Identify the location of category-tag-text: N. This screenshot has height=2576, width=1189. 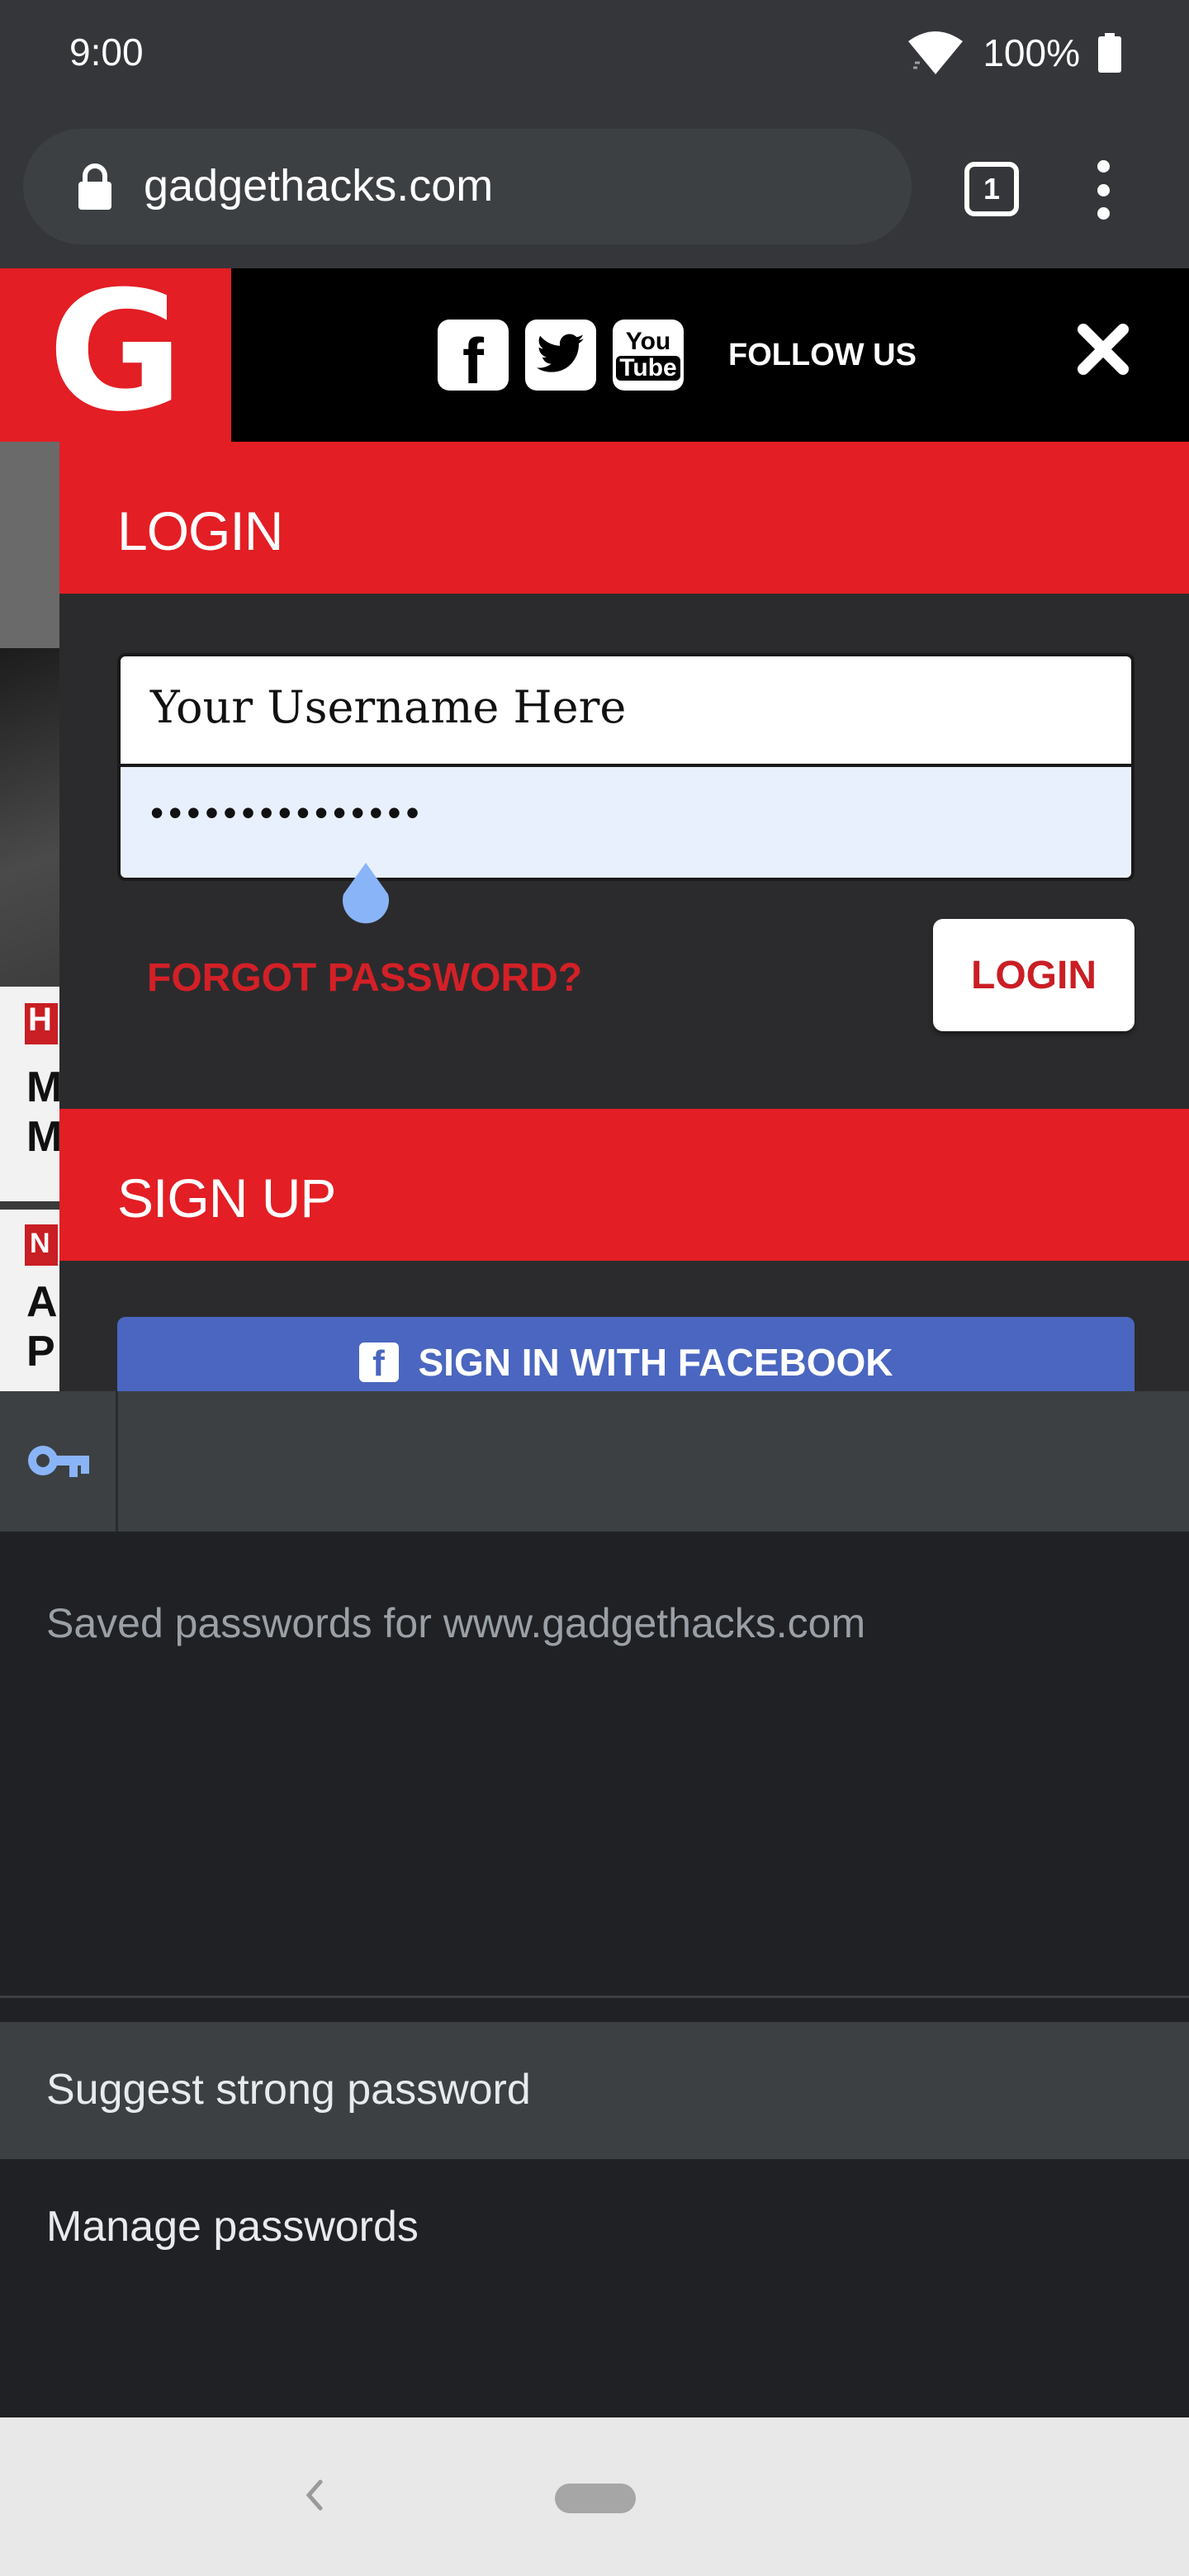
(40, 1243).